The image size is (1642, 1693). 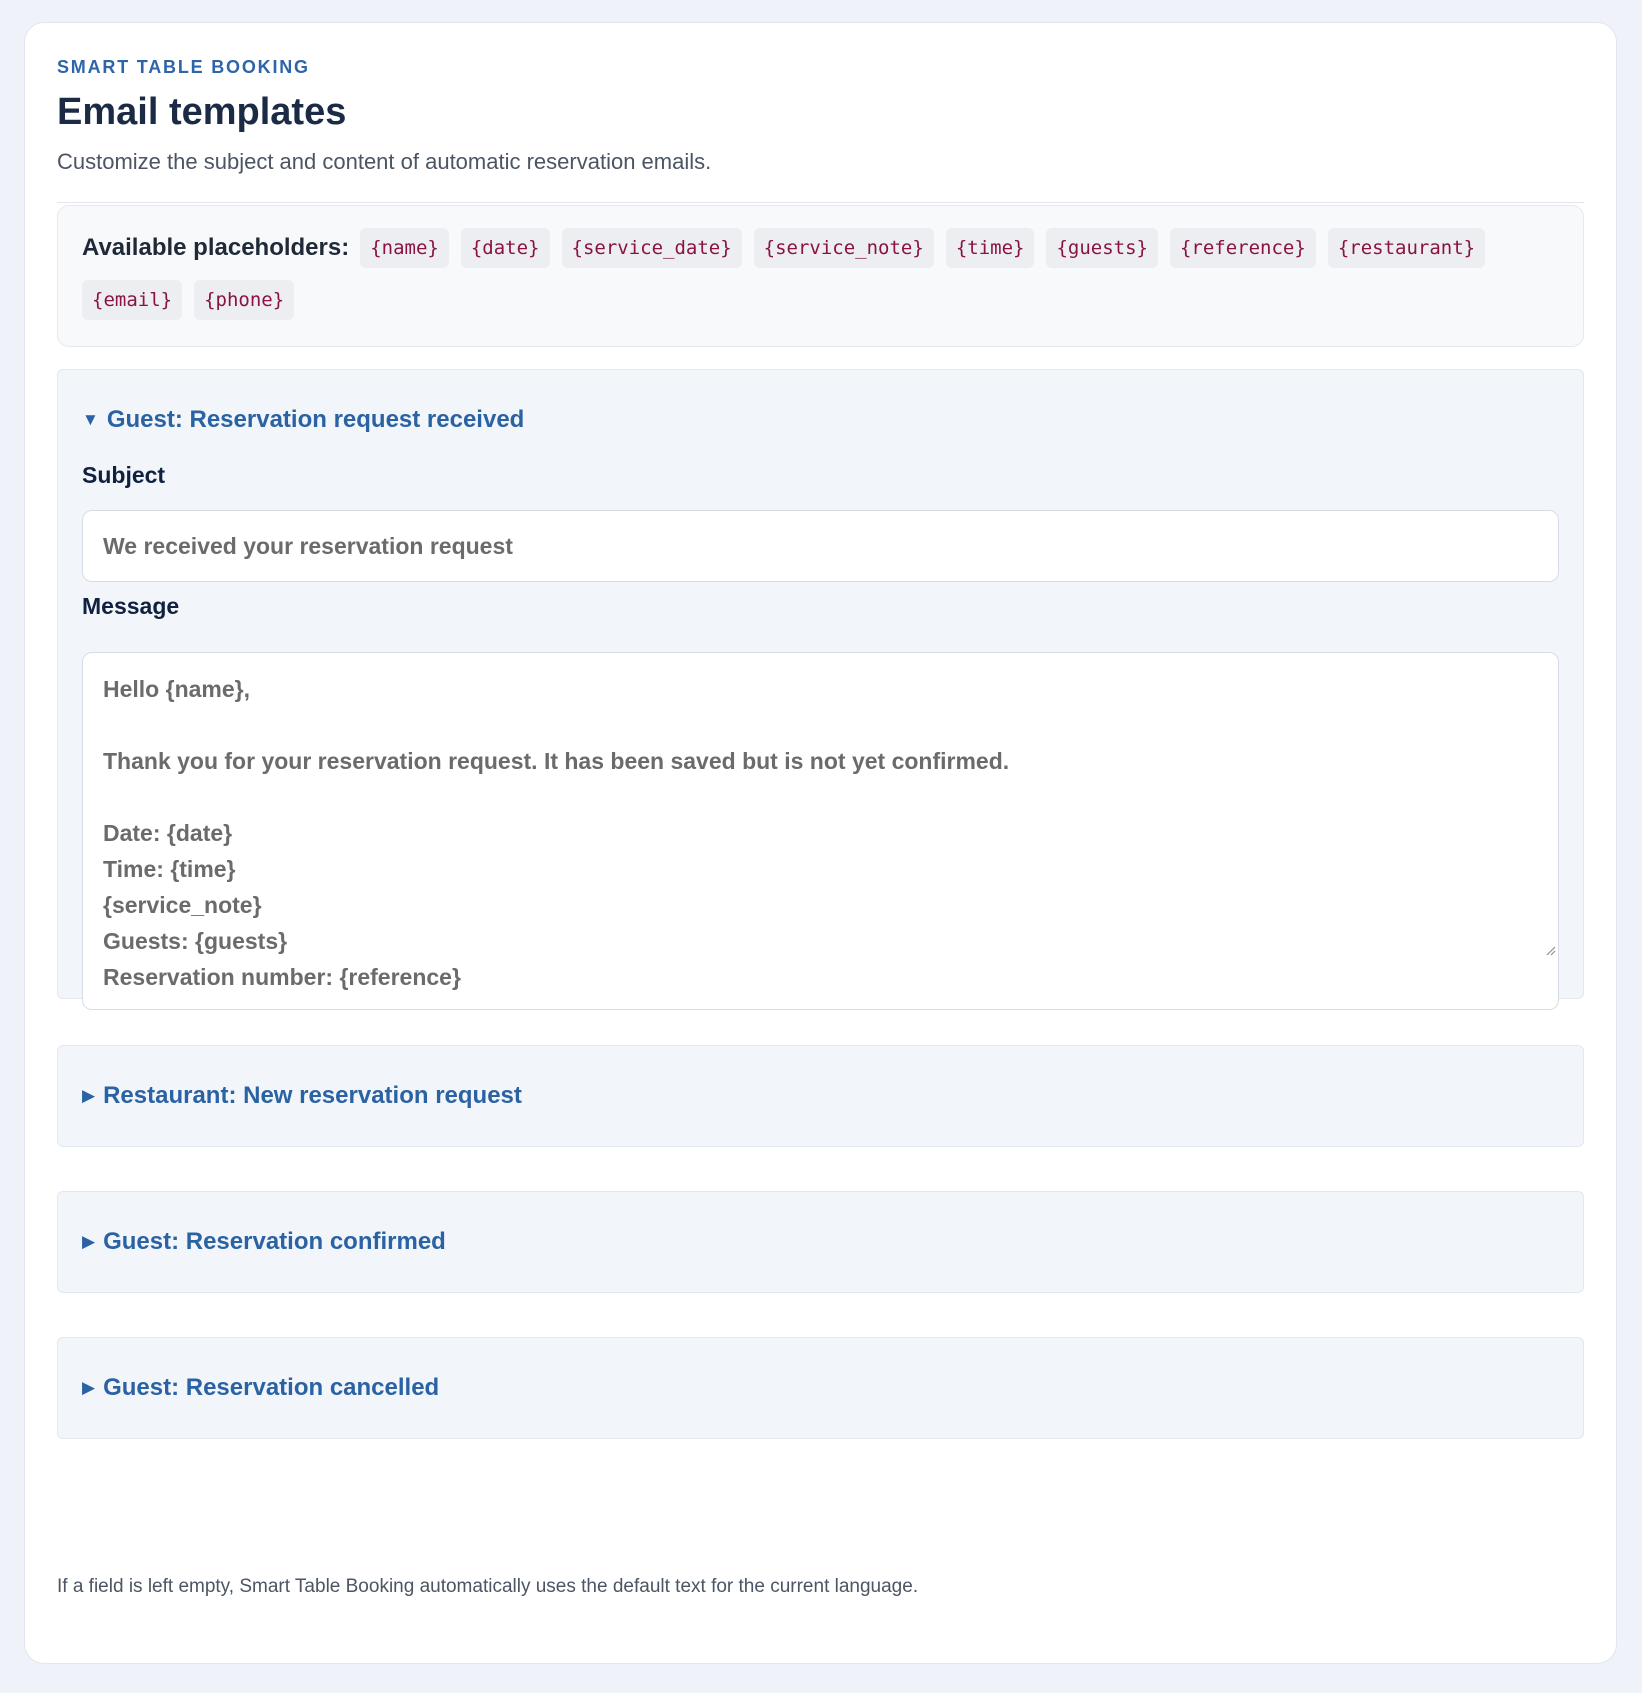 I want to click on subject-label: Subject, so click(x=124, y=475).